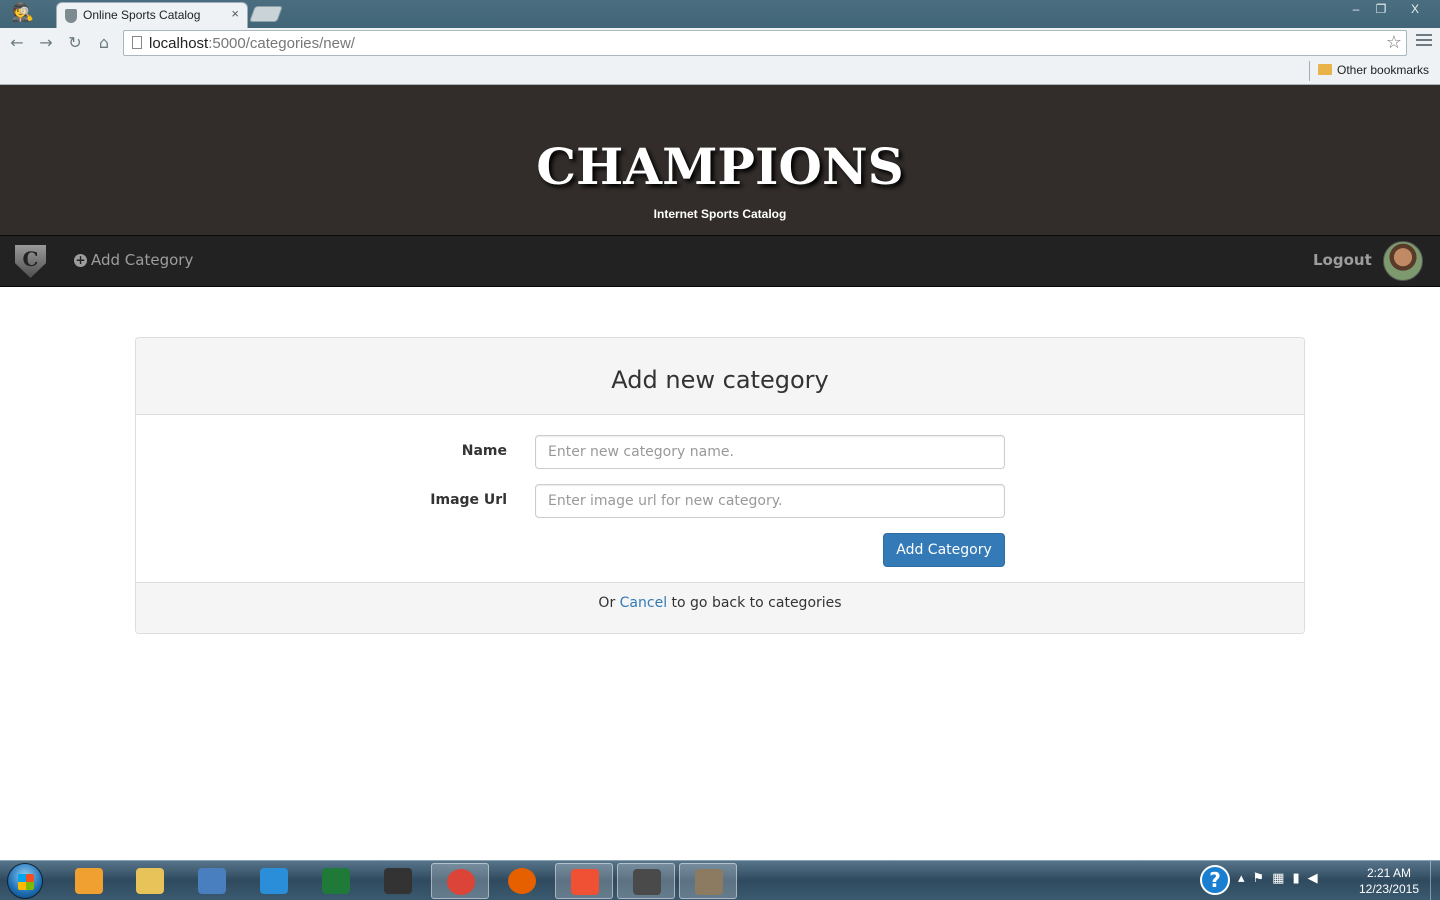 The height and width of the screenshot is (900, 1440). What do you see at coordinates (1394, 42) in the screenshot?
I see `bookmark-star-icon: ☆` at bounding box center [1394, 42].